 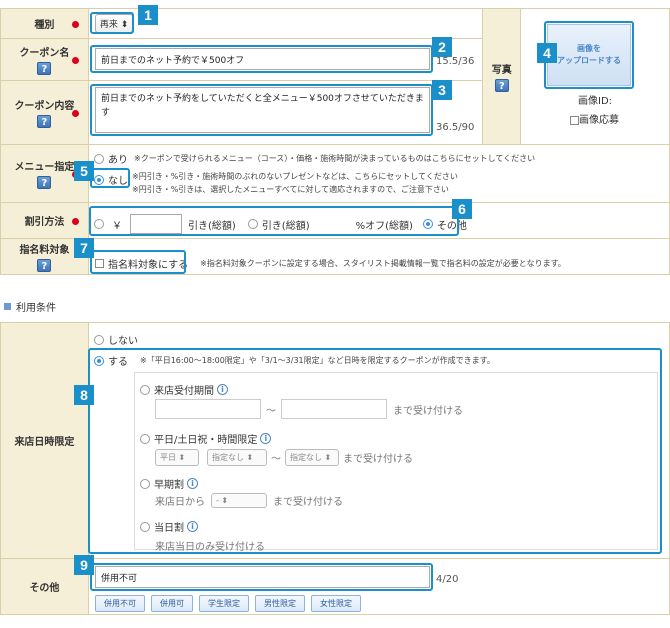 I want to click on period-radio, so click(x=145, y=389).